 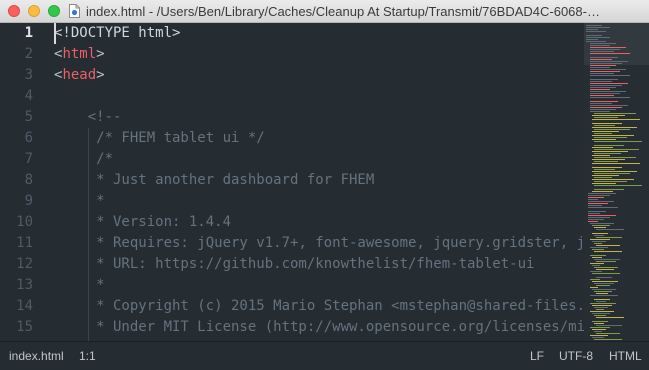 I want to click on text-cursor, so click(x=55, y=33).